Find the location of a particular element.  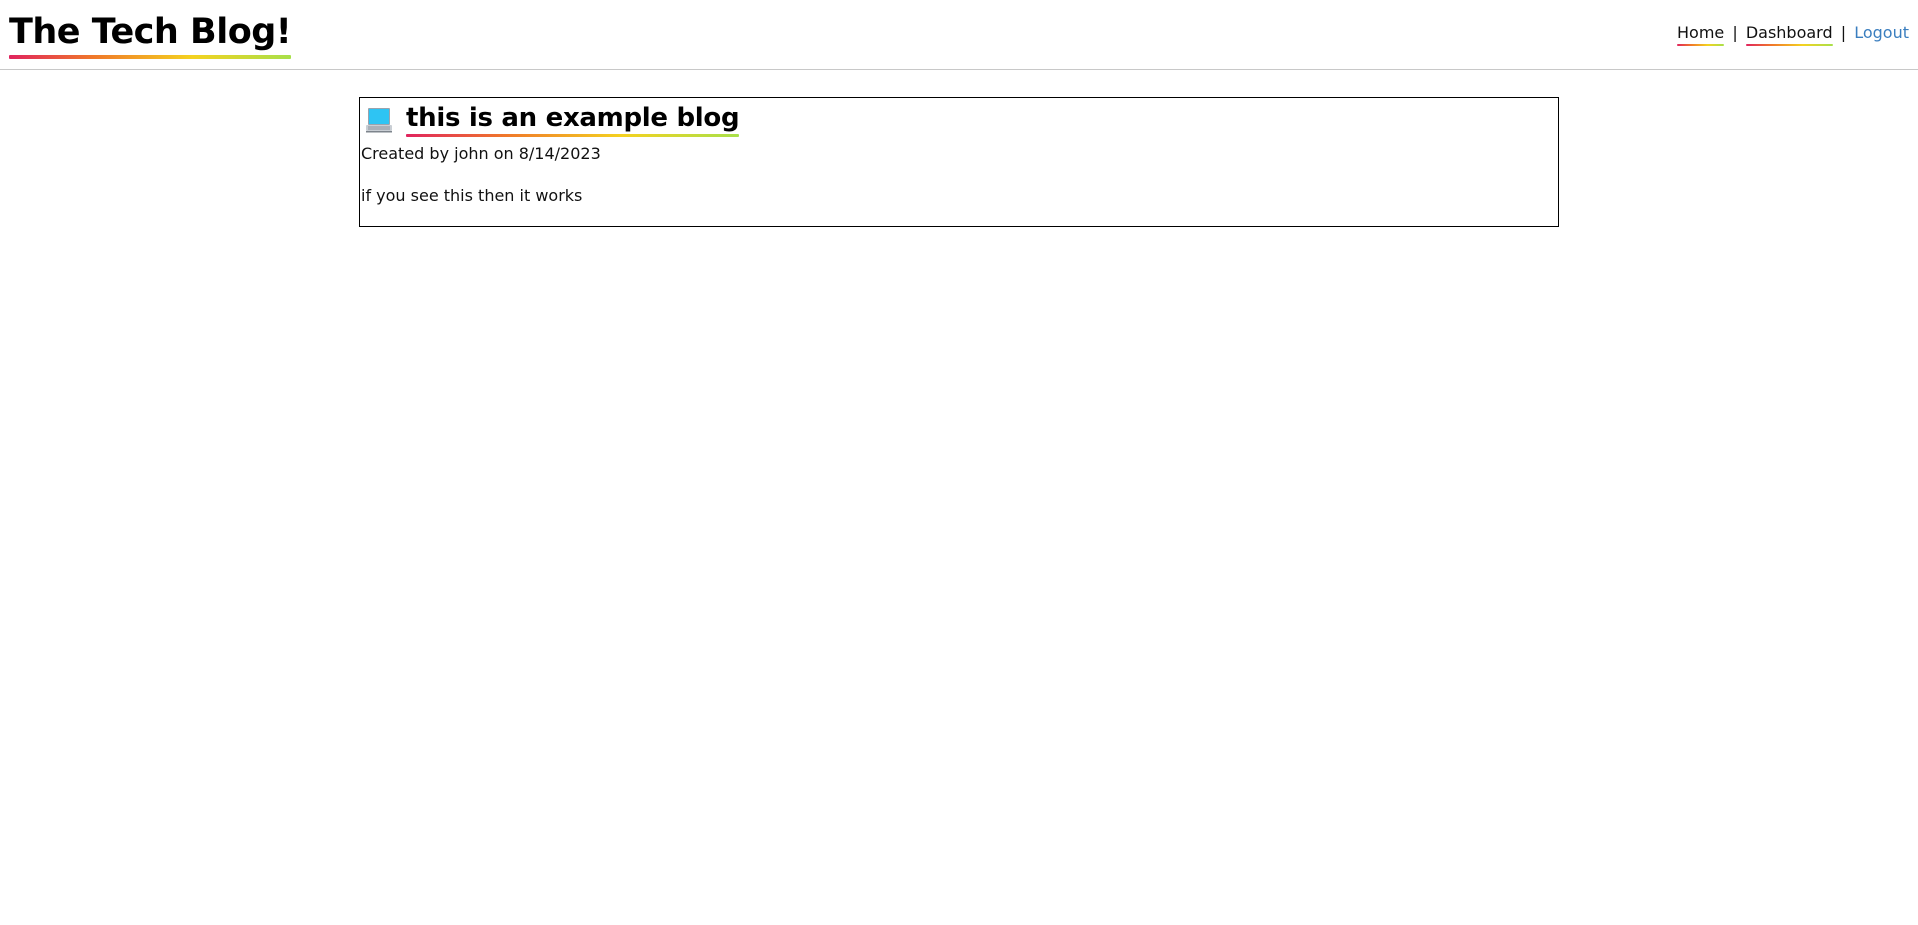

site-title-underline is located at coordinates (150, 57).